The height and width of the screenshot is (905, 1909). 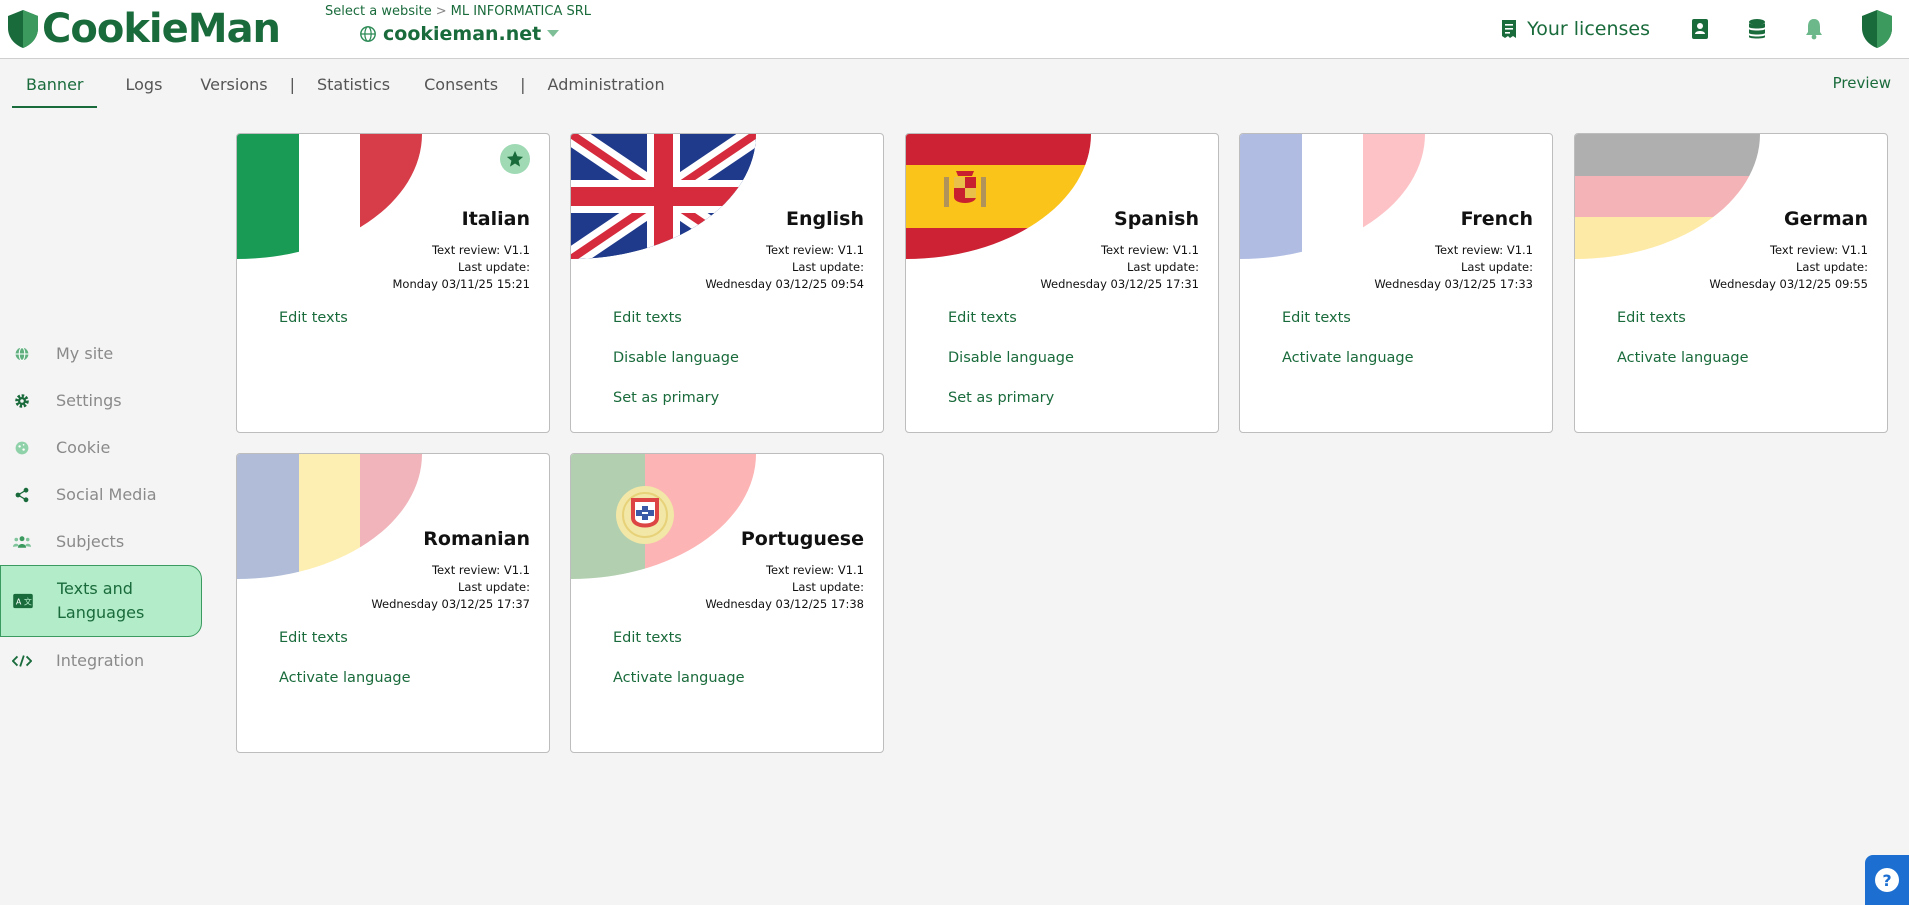 What do you see at coordinates (378, 11) in the screenshot?
I see `site-prompt: Select a website` at bounding box center [378, 11].